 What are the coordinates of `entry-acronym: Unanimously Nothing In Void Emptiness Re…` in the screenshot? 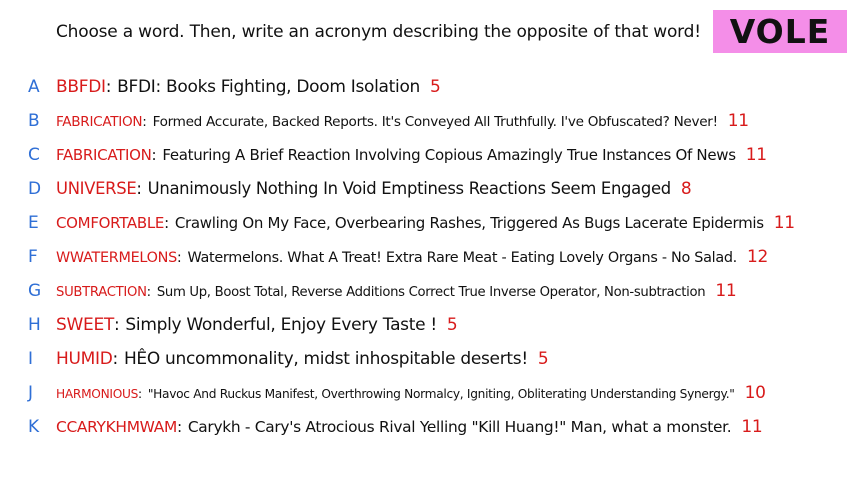 It's located at (409, 188).